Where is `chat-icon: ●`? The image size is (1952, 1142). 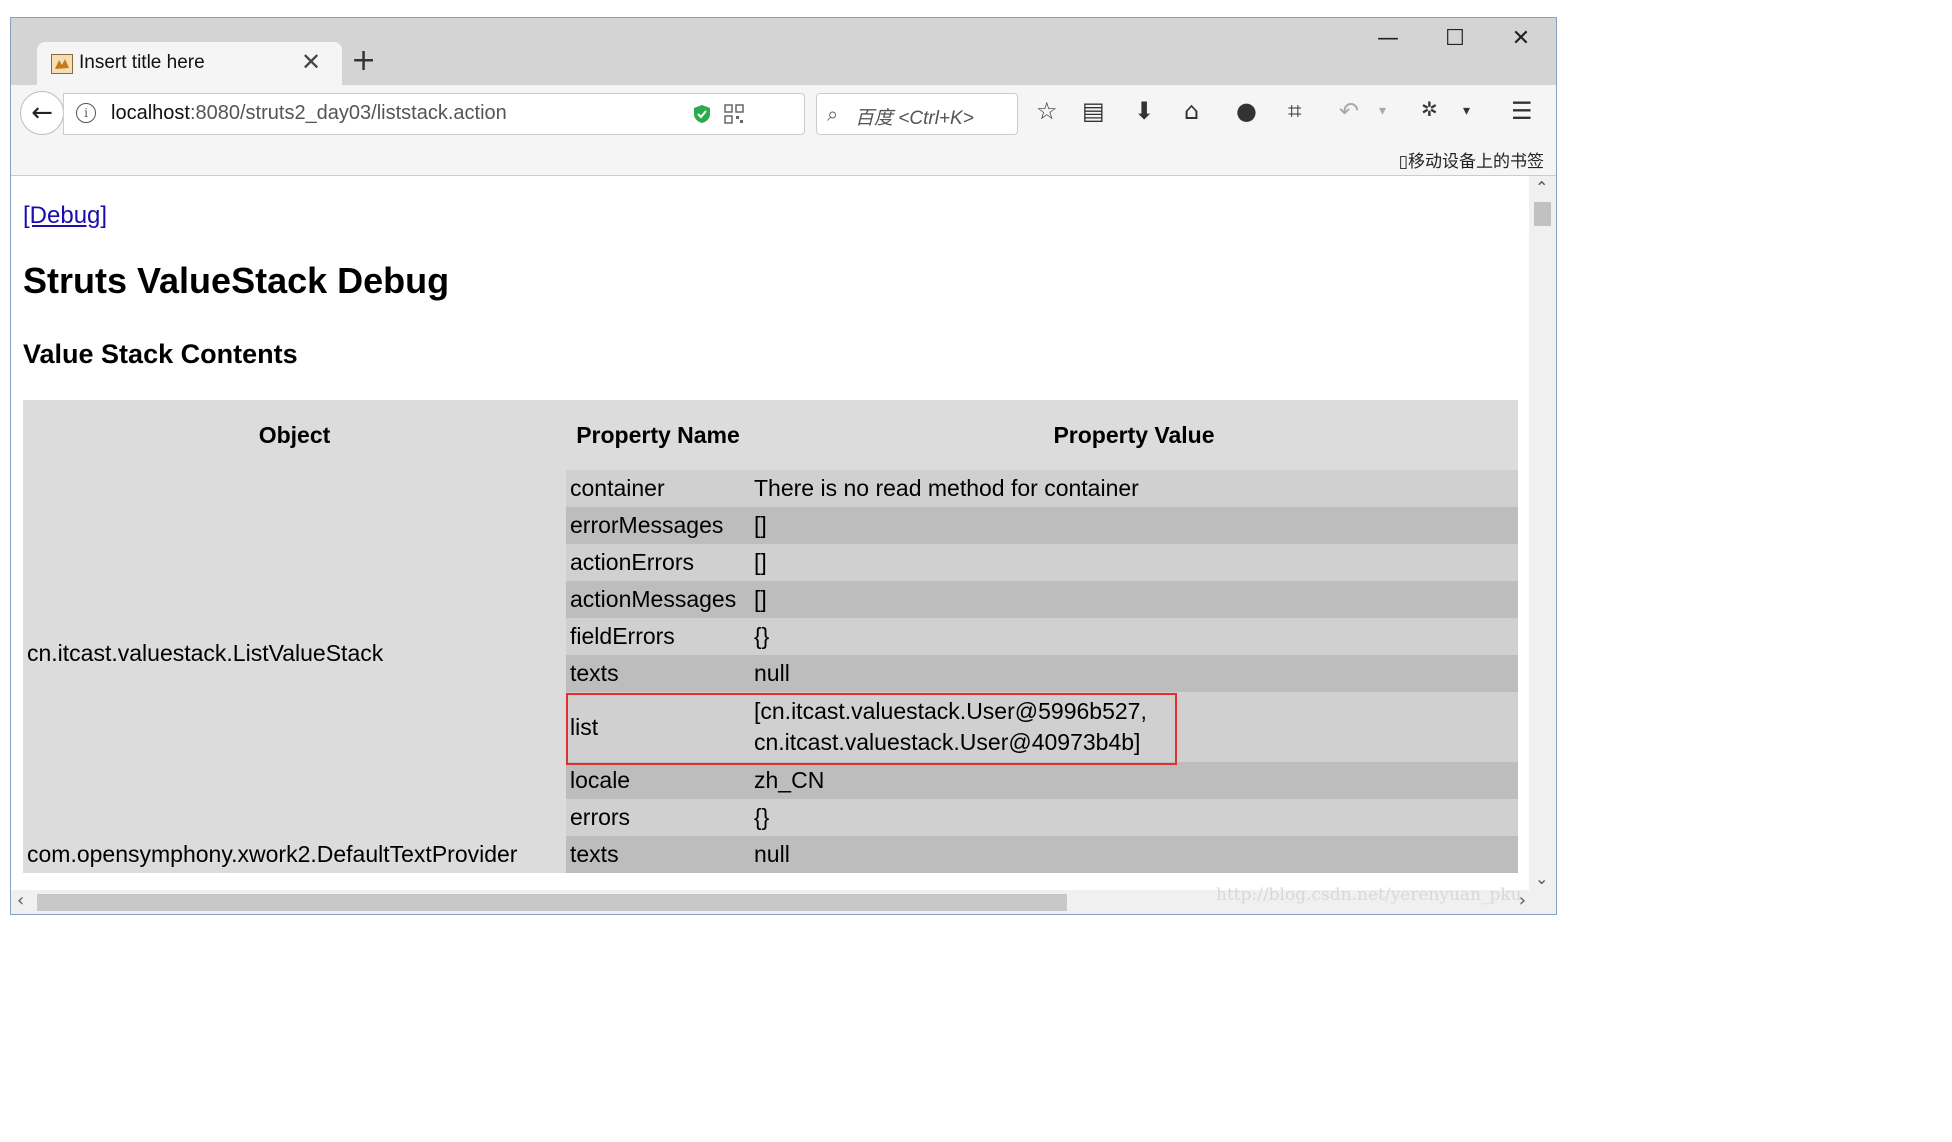
chat-icon: ● is located at coordinates (1246, 111).